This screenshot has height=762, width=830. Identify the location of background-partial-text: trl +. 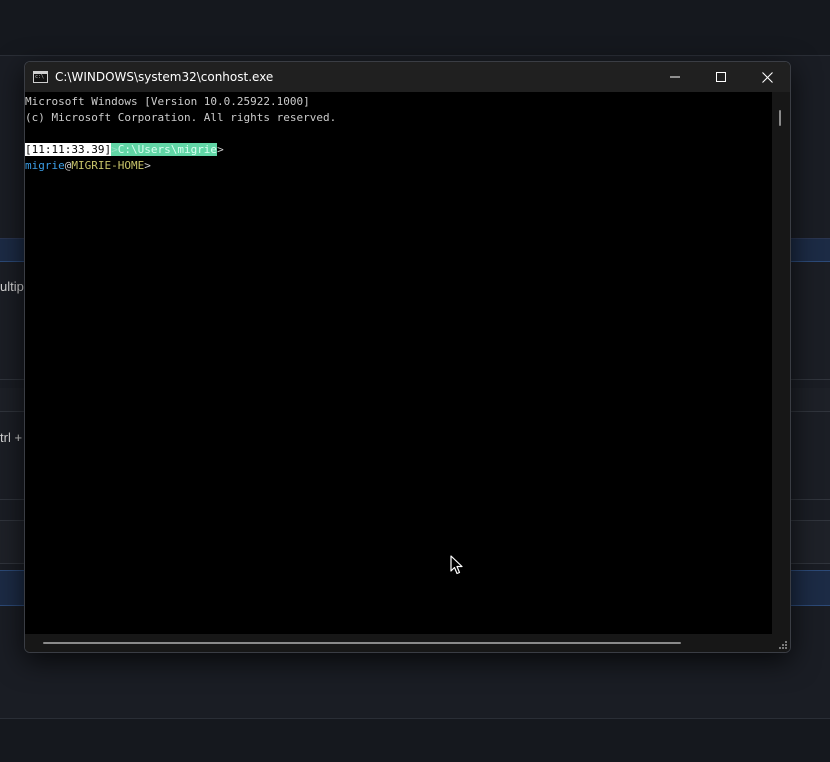
(11, 437).